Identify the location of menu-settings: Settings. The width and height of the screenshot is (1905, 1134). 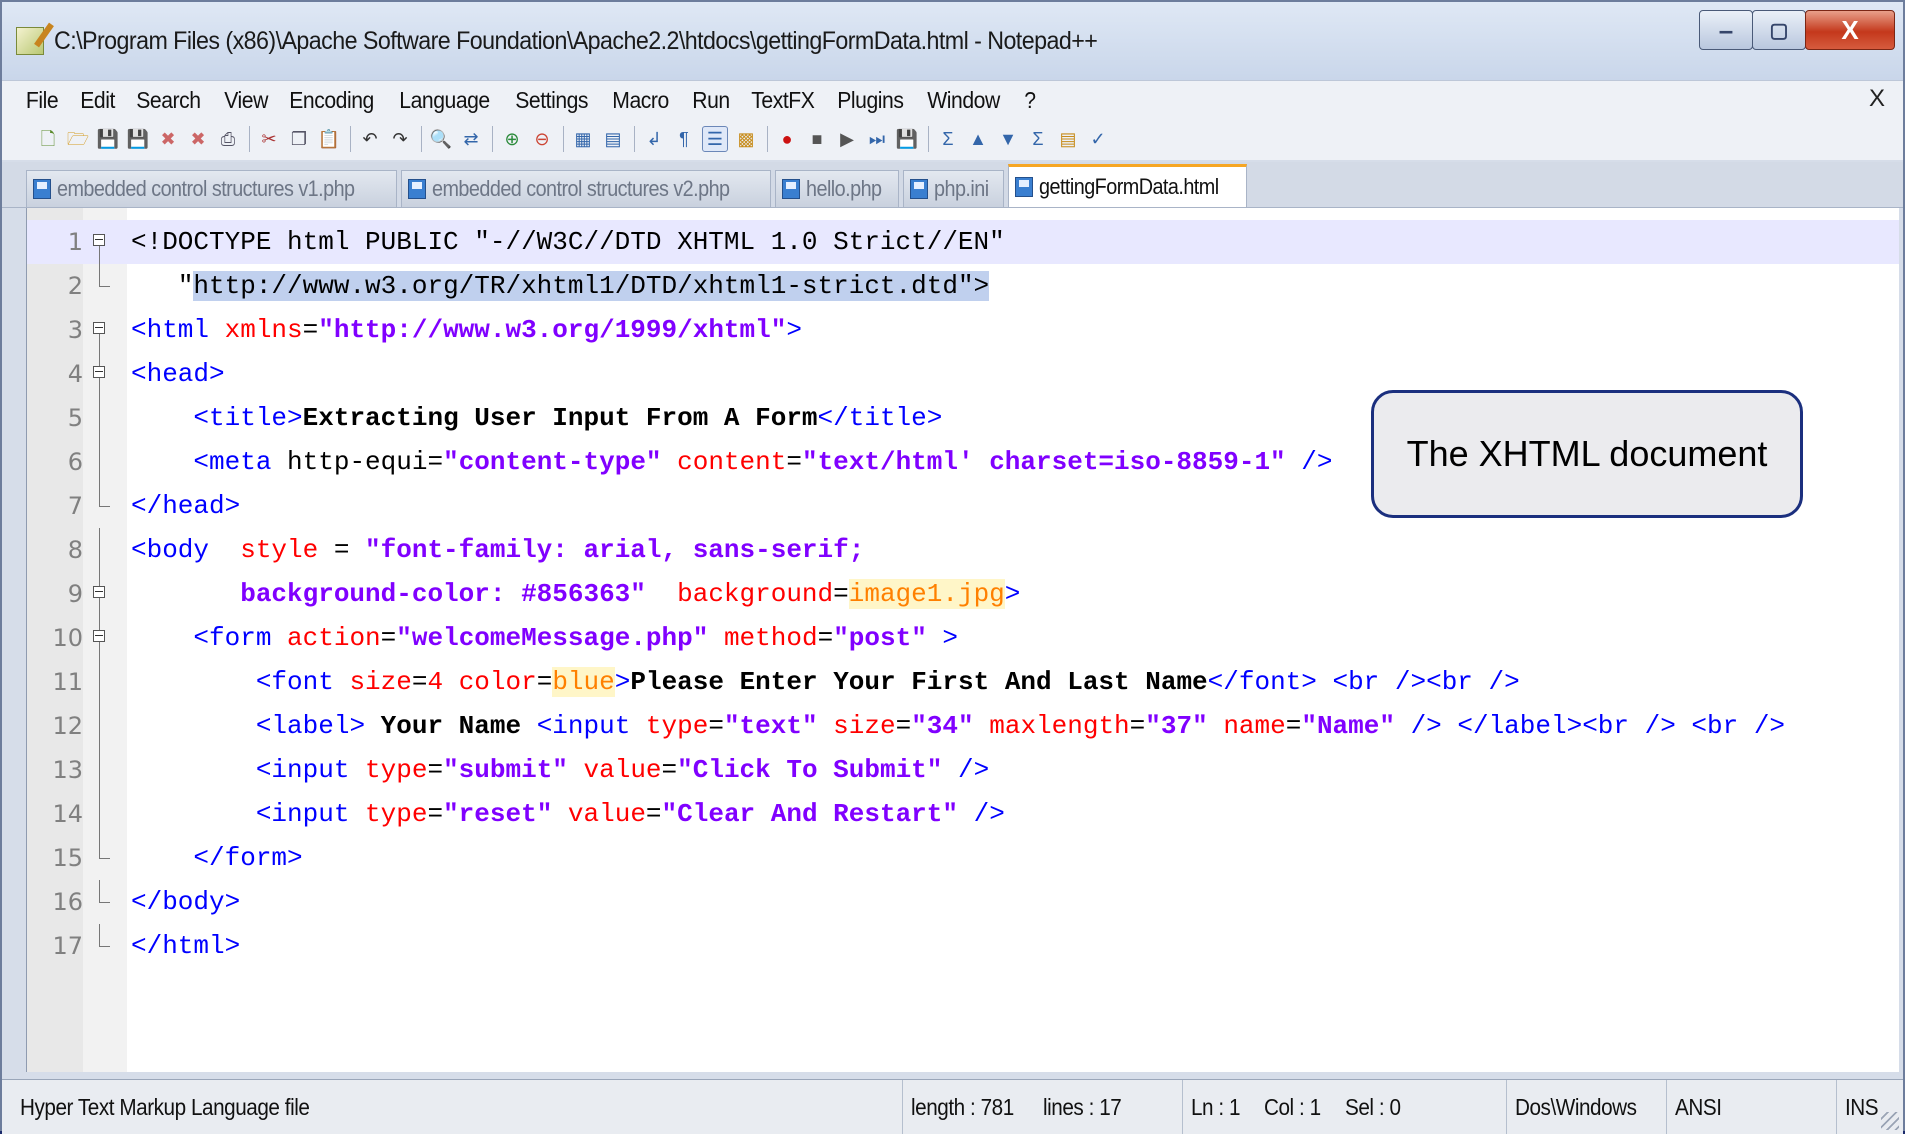
(551, 100).